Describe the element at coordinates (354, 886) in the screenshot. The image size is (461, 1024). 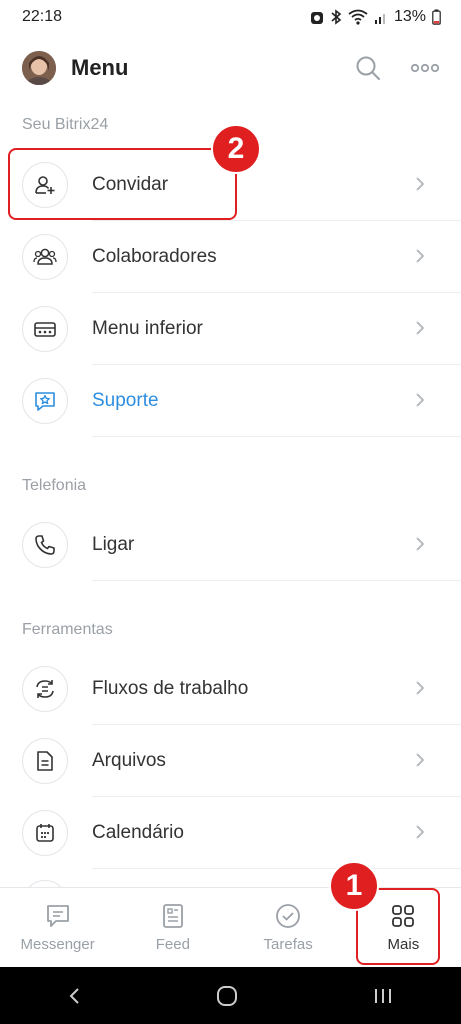
I see `annotation-badge-1: 1` at that location.